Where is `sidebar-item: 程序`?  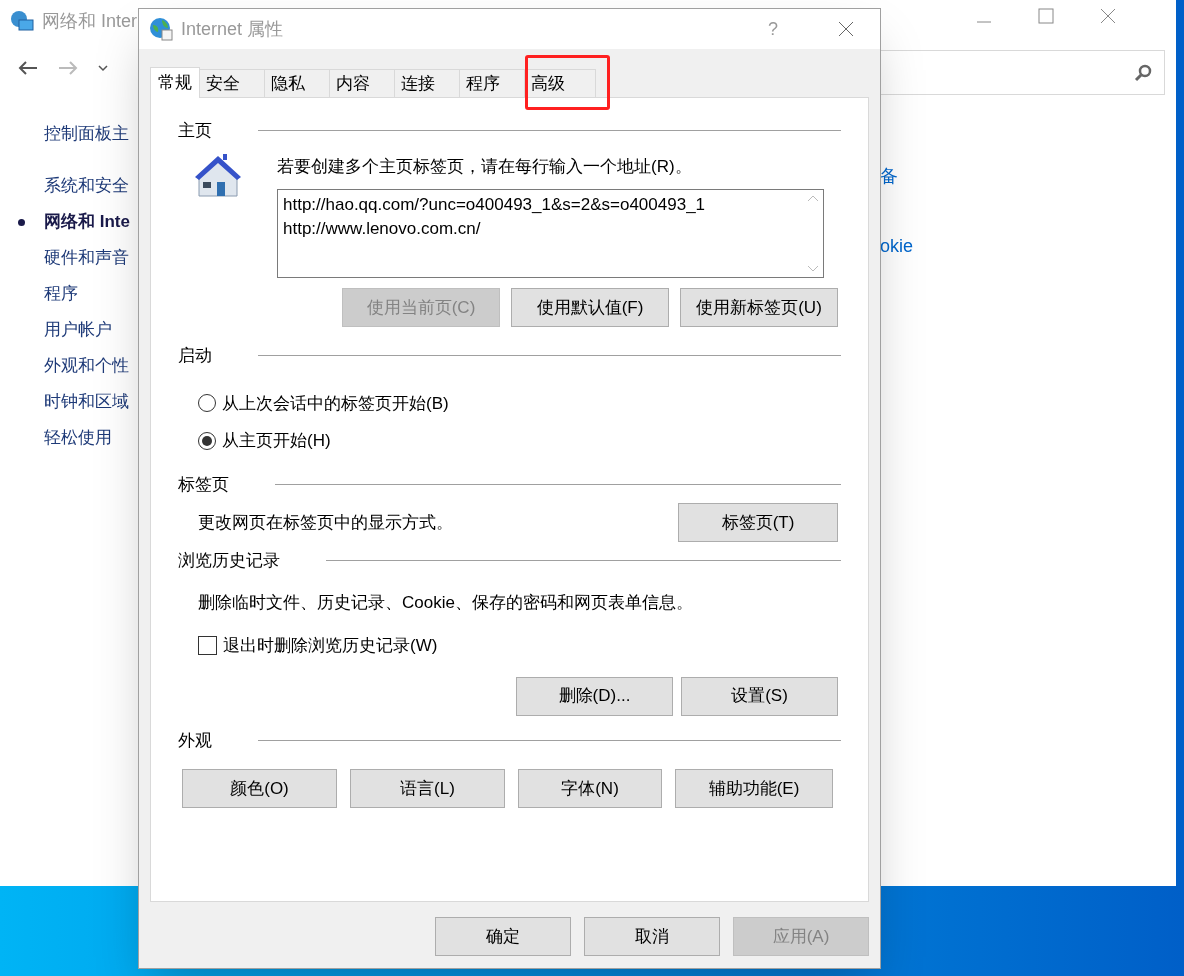 sidebar-item: 程序 is located at coordinates (61, 294).